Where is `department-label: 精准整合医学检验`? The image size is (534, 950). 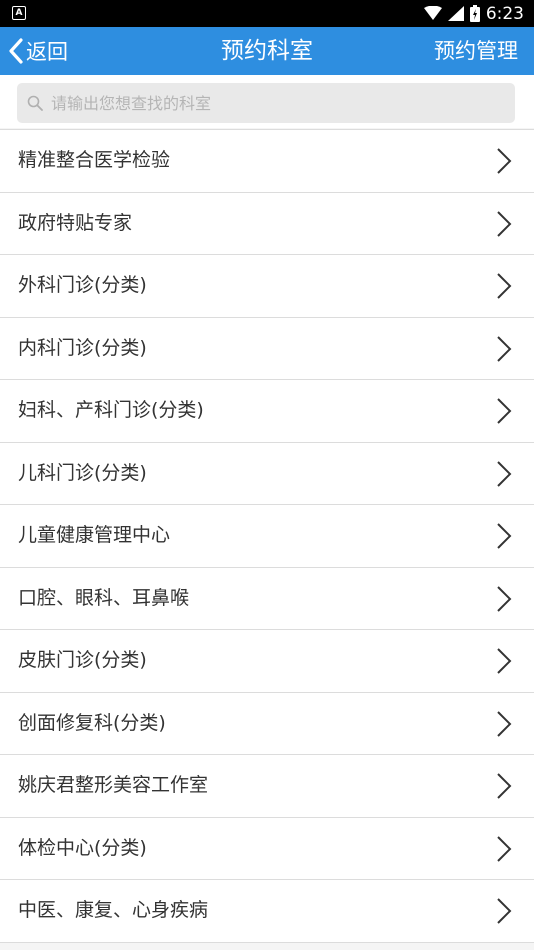 department-label: 精准整合医学检验 is located at coordinates (94, 160).